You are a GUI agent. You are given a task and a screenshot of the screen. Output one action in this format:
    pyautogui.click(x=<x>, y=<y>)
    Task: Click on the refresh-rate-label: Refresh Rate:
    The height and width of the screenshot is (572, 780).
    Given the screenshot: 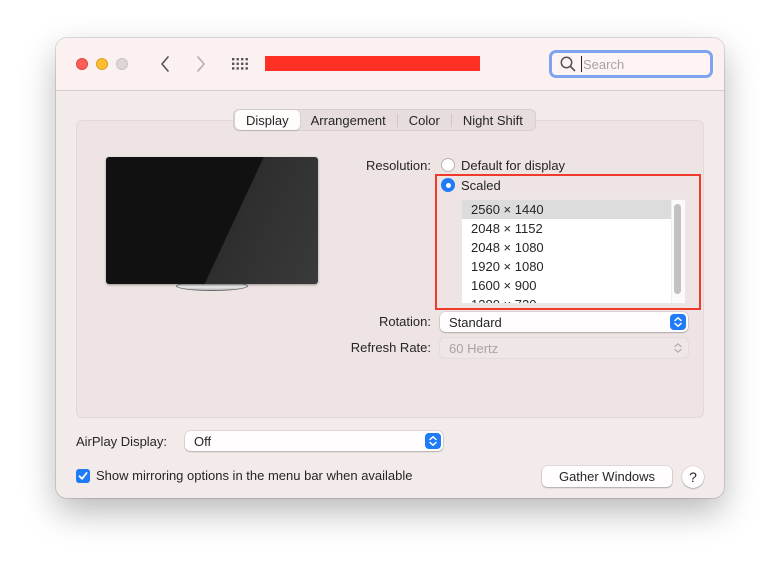 What is the action you would take?
    pyautogui.click(x=390, y=347)
    